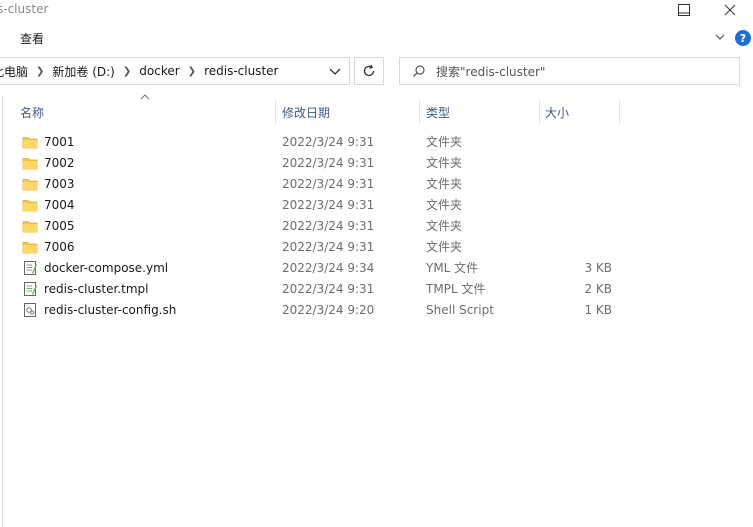 The width and height of the screenshot is (753, 527). I want to click on file-name-cell: redis-cluster.tmpl, so click(83, 288).